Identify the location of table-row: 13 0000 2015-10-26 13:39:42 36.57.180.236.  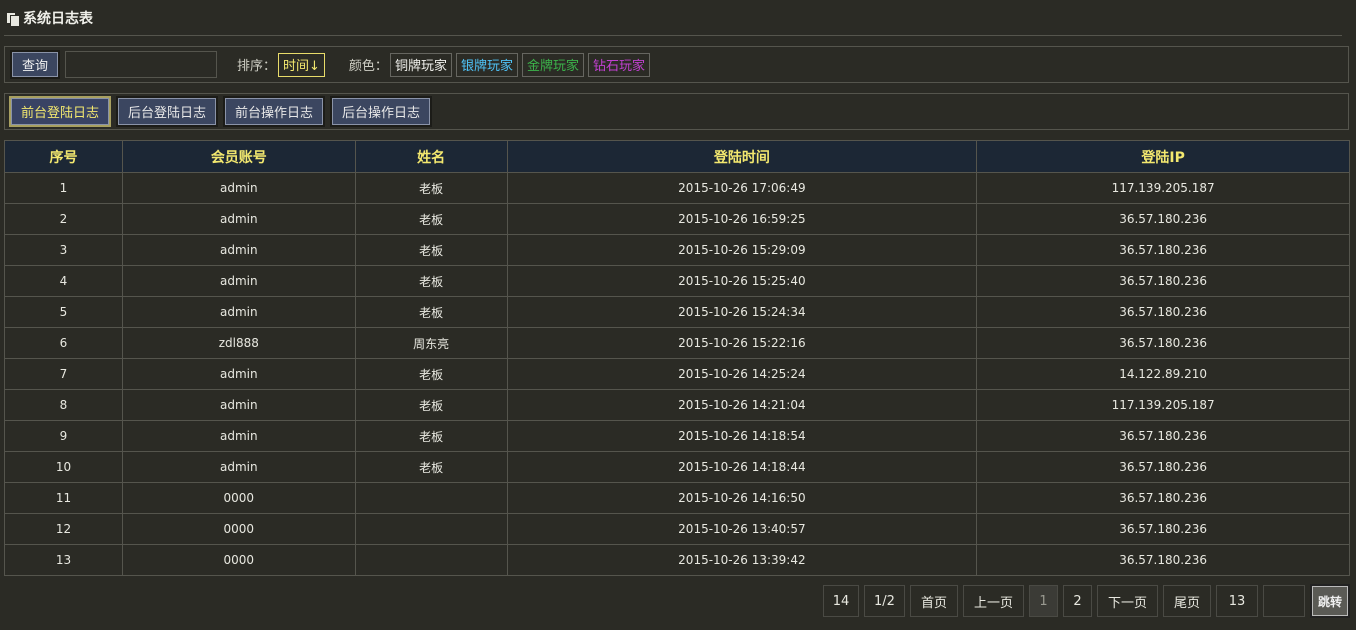
(677, 560).